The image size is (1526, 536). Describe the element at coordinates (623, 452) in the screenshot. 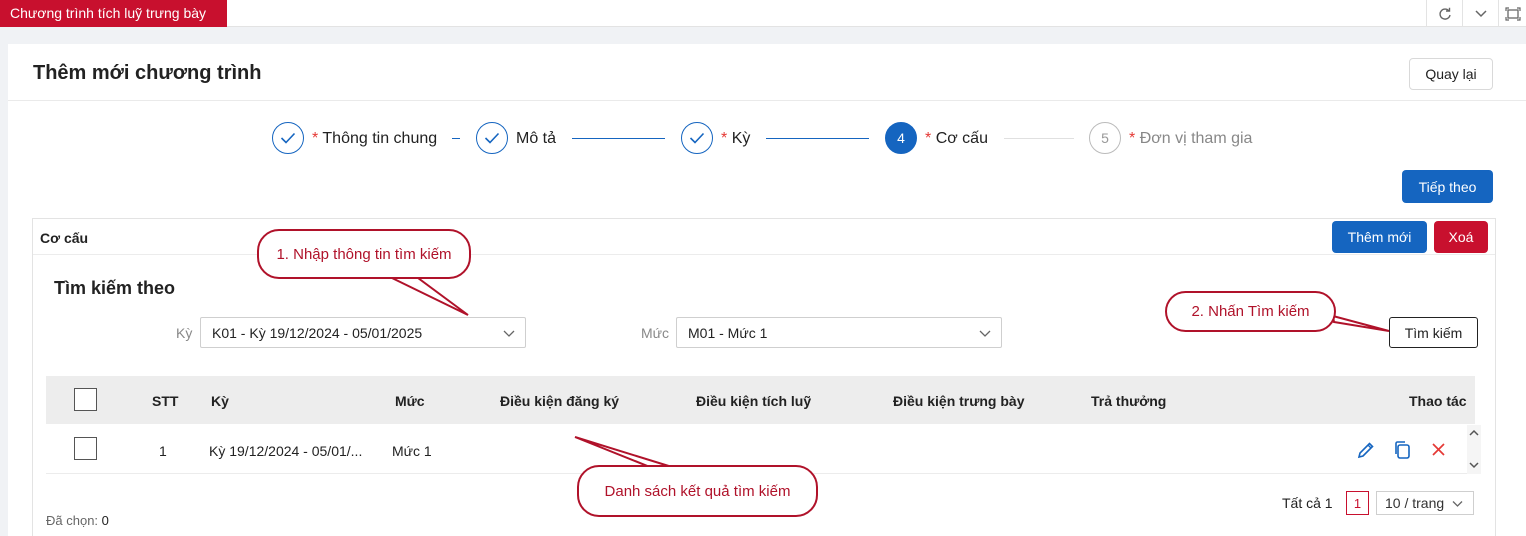

I see `callout-3-pointer` at that location.